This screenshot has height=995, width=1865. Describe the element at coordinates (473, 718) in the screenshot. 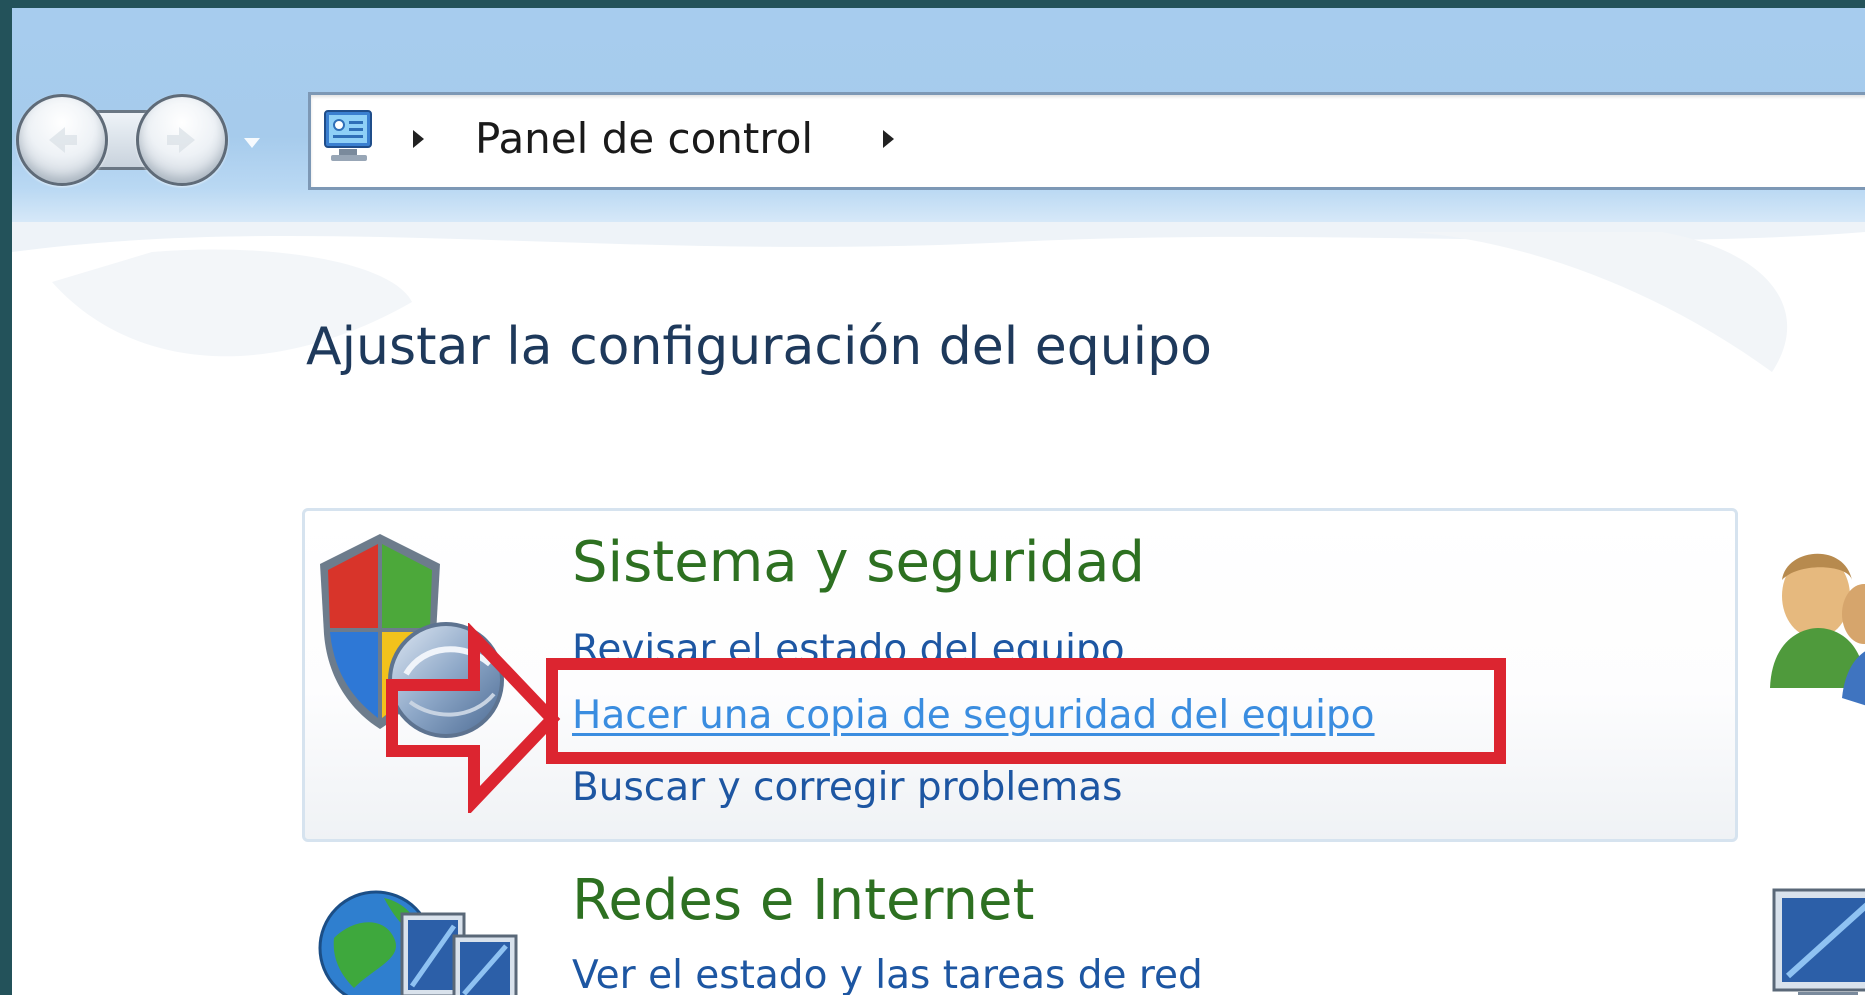

I see `callout-arrow-annotation` at that location.